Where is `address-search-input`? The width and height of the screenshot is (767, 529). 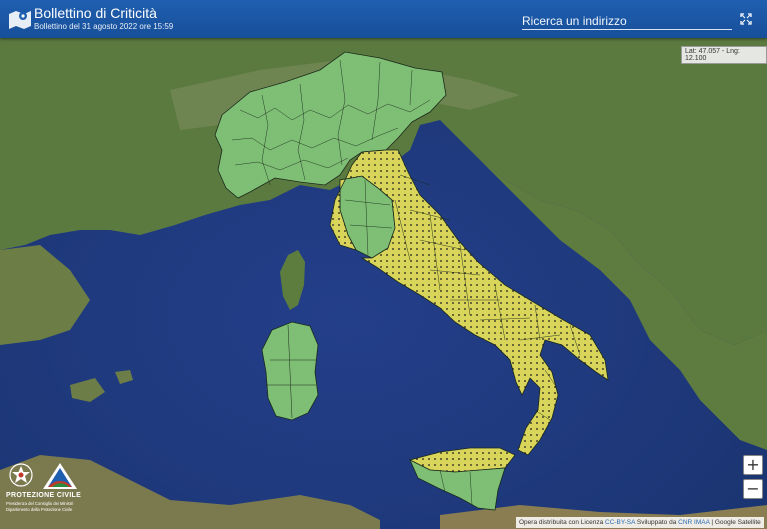
address-search-input is located at coordinates (627, 21).